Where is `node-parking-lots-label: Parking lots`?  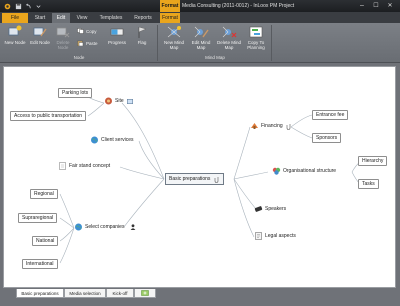 node-parking-lots-label: Parking lots is located at coordinates (75, 93).